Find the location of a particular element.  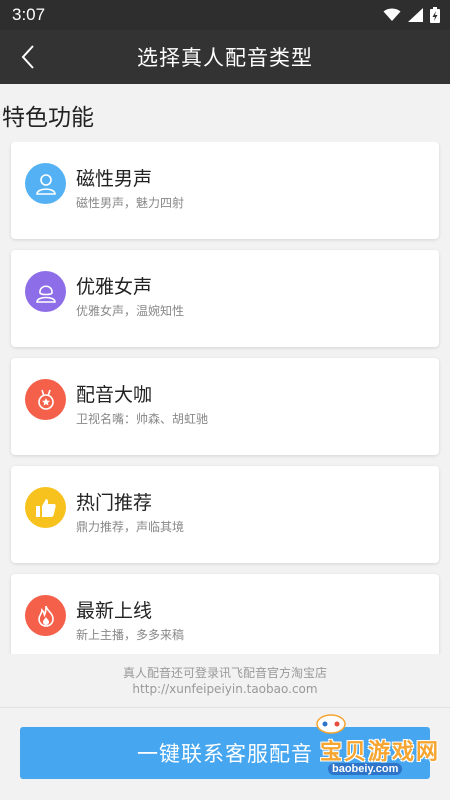

medal-icon is located at coordinates (45, 399).